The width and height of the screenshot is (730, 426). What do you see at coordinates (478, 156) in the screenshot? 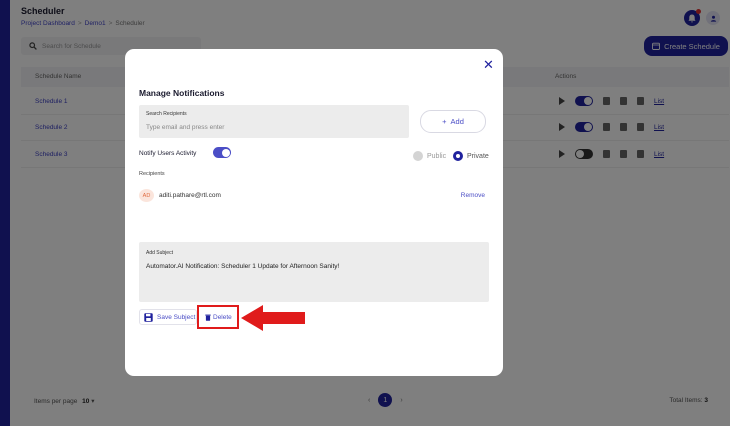
I see `visibility-private-label: Private` at bounding box center [478, 156].